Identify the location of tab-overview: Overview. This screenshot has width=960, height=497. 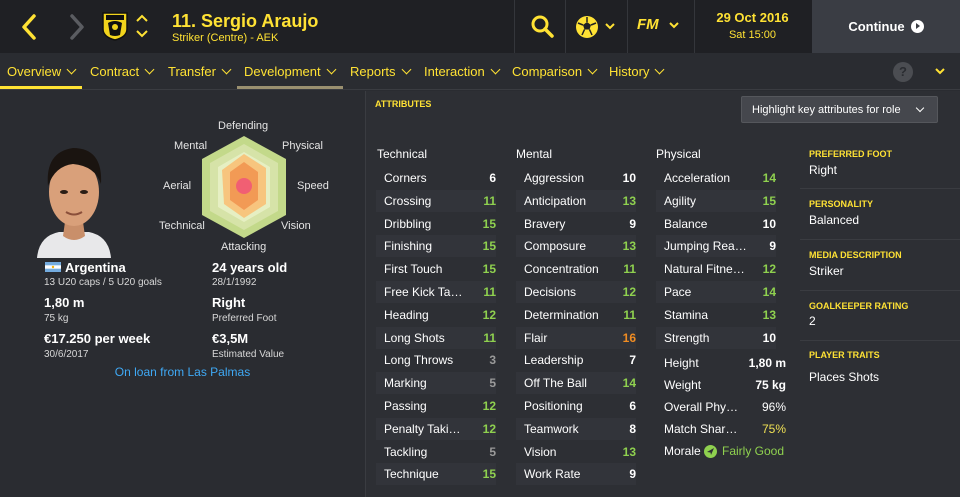
(42, 71).